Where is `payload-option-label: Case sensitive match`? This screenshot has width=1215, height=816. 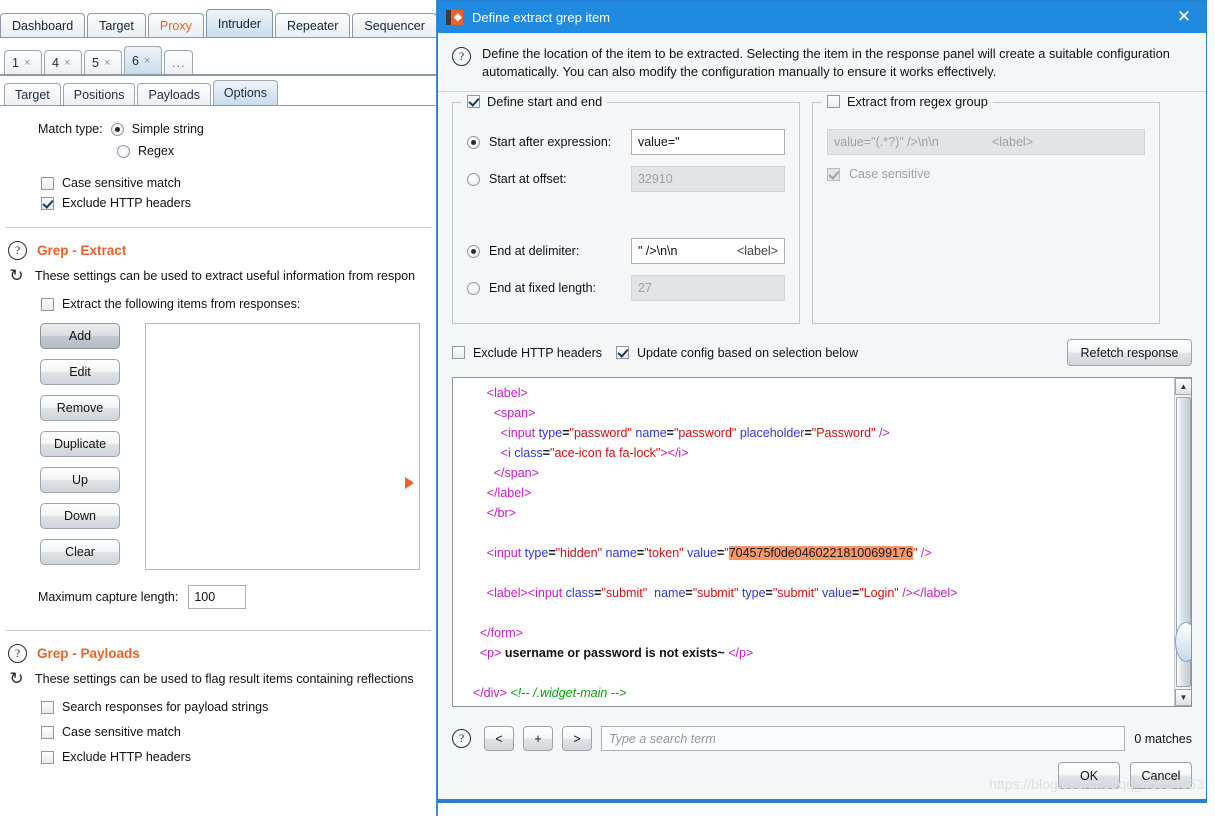
payload-option-label: Case sensitive match is located at coordinates (121, 732).